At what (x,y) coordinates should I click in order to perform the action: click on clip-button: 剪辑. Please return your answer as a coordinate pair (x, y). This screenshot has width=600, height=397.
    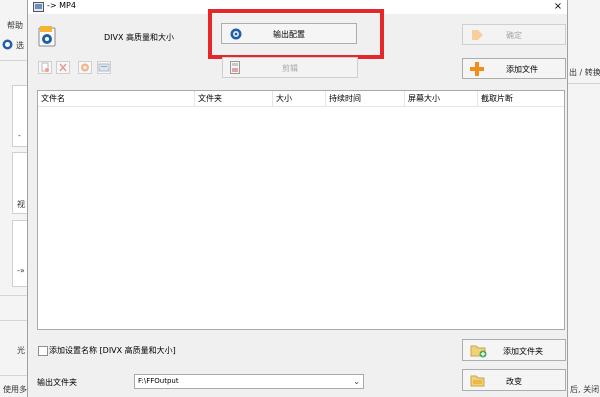
    Looking at the image, I should click on (290, 67).